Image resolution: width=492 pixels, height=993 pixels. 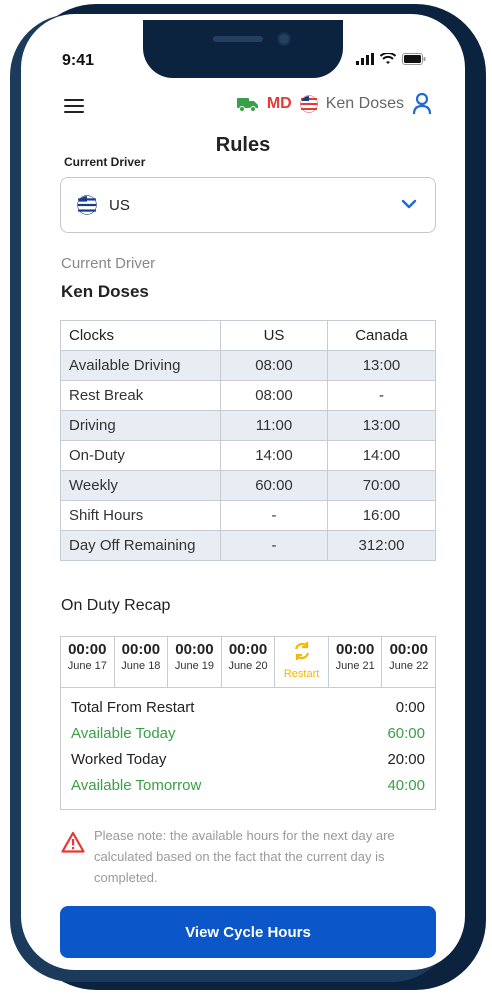 What do you see at coordinates (140, 485) in the screenshot?
I see `table-cell: Weekly` at bounding box center [140, 485].